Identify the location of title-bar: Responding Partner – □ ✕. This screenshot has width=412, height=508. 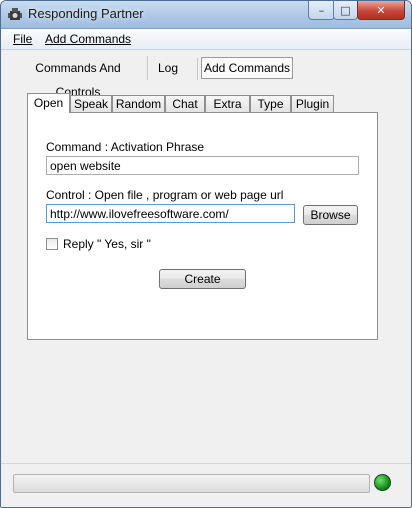
(206, 15).